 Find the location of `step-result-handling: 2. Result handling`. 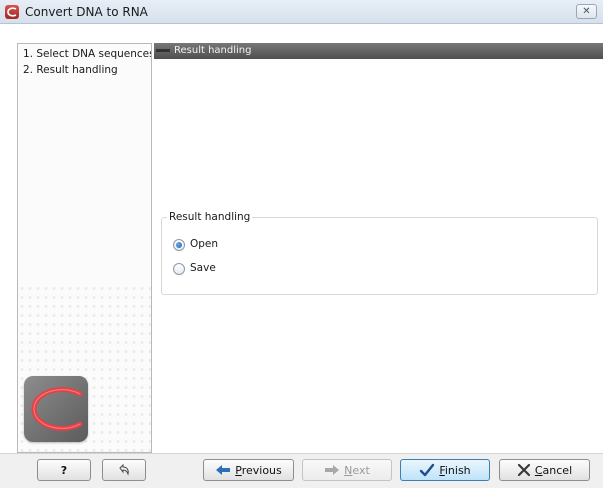

step-result-handling: 2. Result handling is located at coordinates (70, 70).